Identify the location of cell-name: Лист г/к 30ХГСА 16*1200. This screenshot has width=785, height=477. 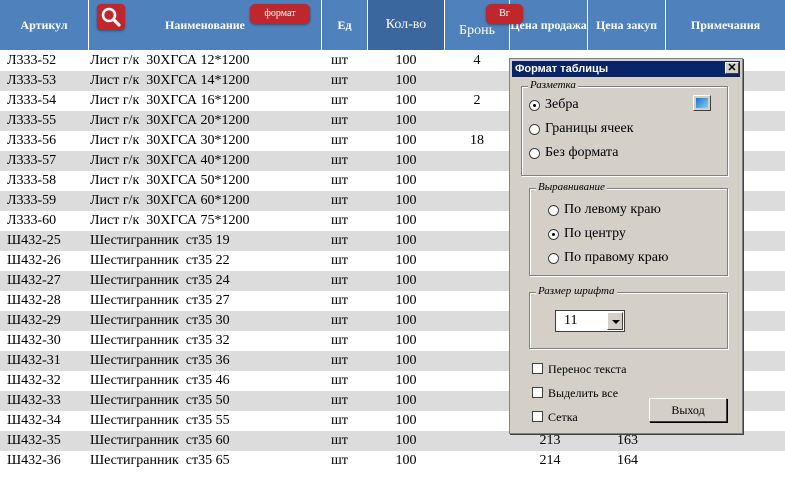
(210, 101).